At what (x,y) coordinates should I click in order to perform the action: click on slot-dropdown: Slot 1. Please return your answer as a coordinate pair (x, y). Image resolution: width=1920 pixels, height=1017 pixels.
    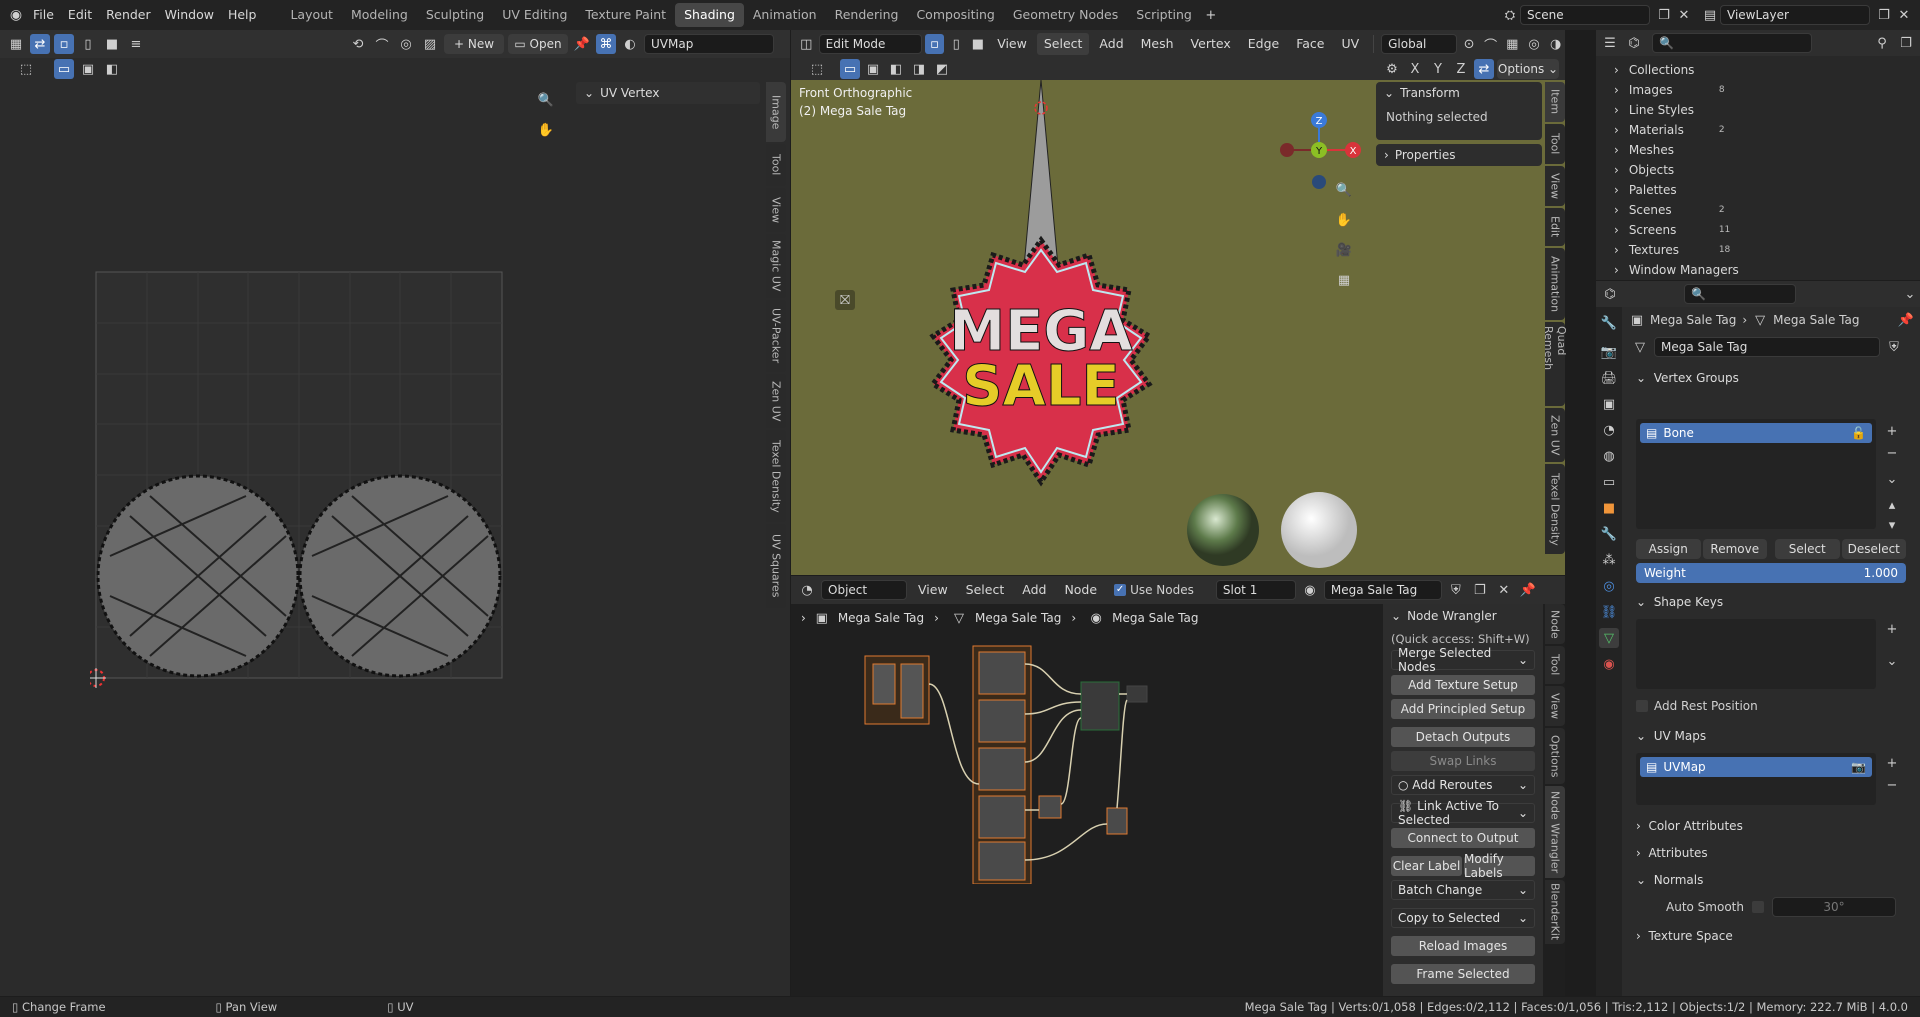
    Looking at the image, I should click on (1255, 590).